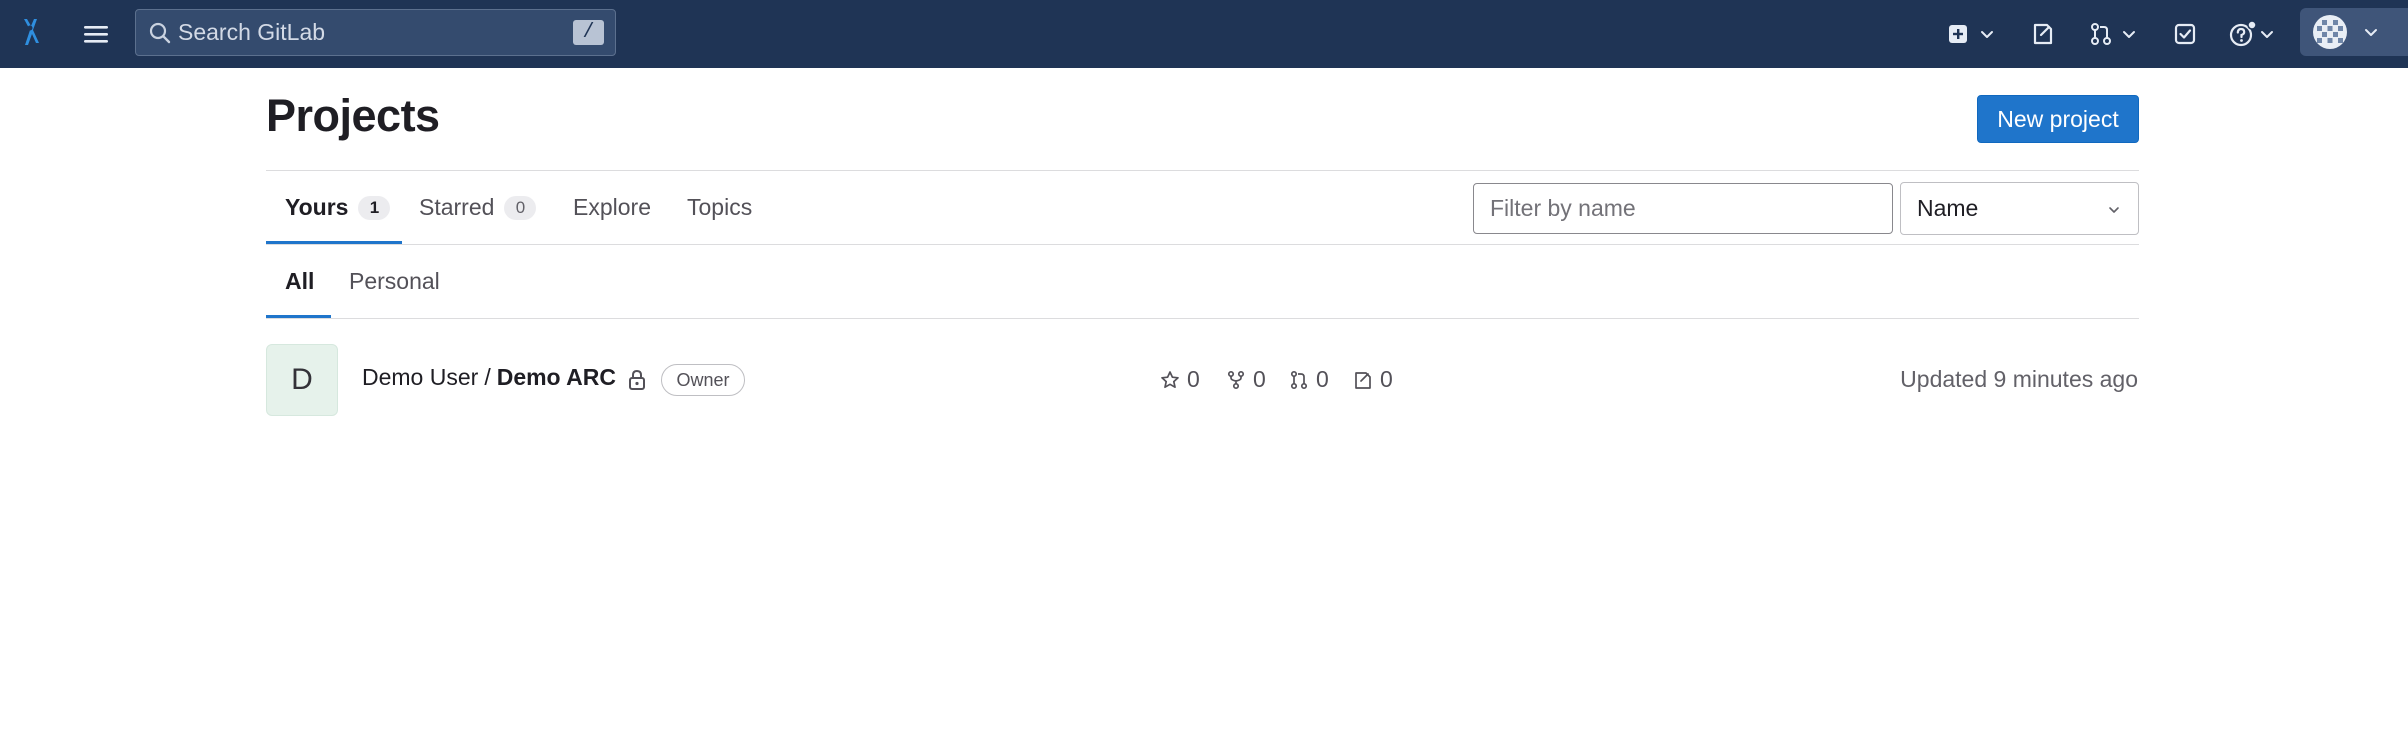 This screenshot has width=2408, height=748. Describe the element at coordinates (2354, 32) in the screenshot. I see `user-menu-button` at that location.